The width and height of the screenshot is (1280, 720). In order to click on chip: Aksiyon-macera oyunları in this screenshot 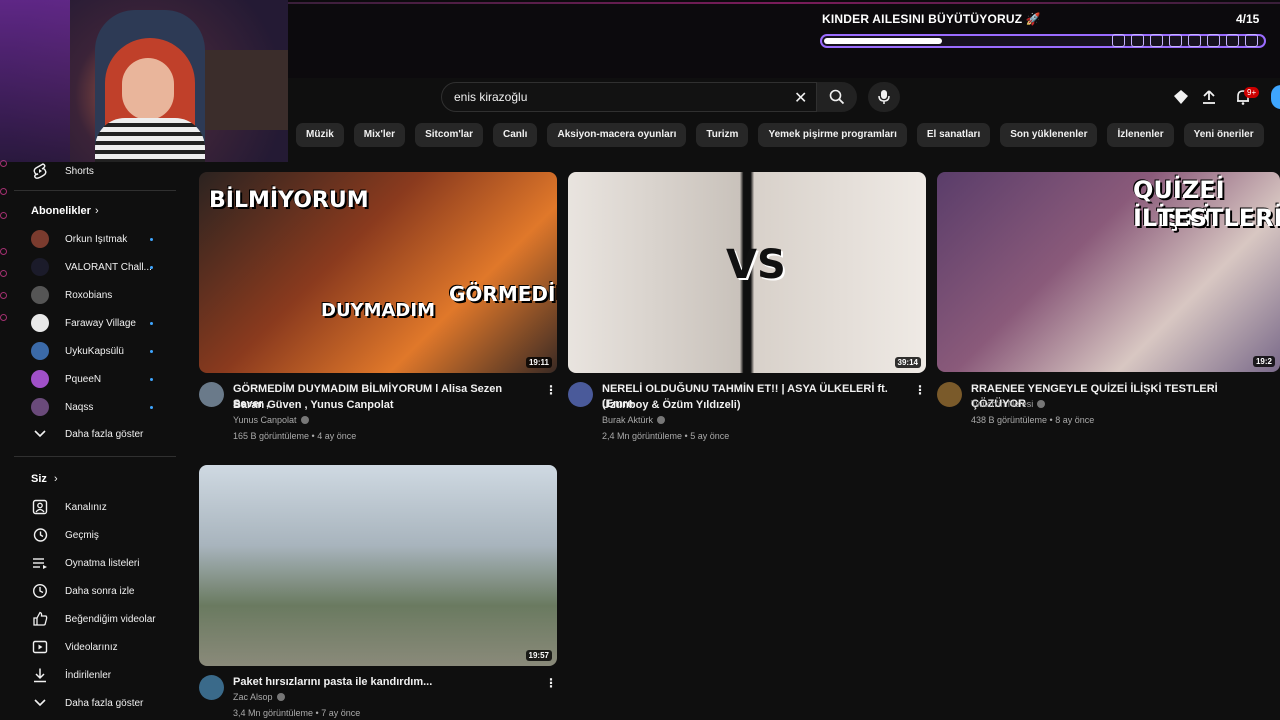, I will do `click(617, 135)`.